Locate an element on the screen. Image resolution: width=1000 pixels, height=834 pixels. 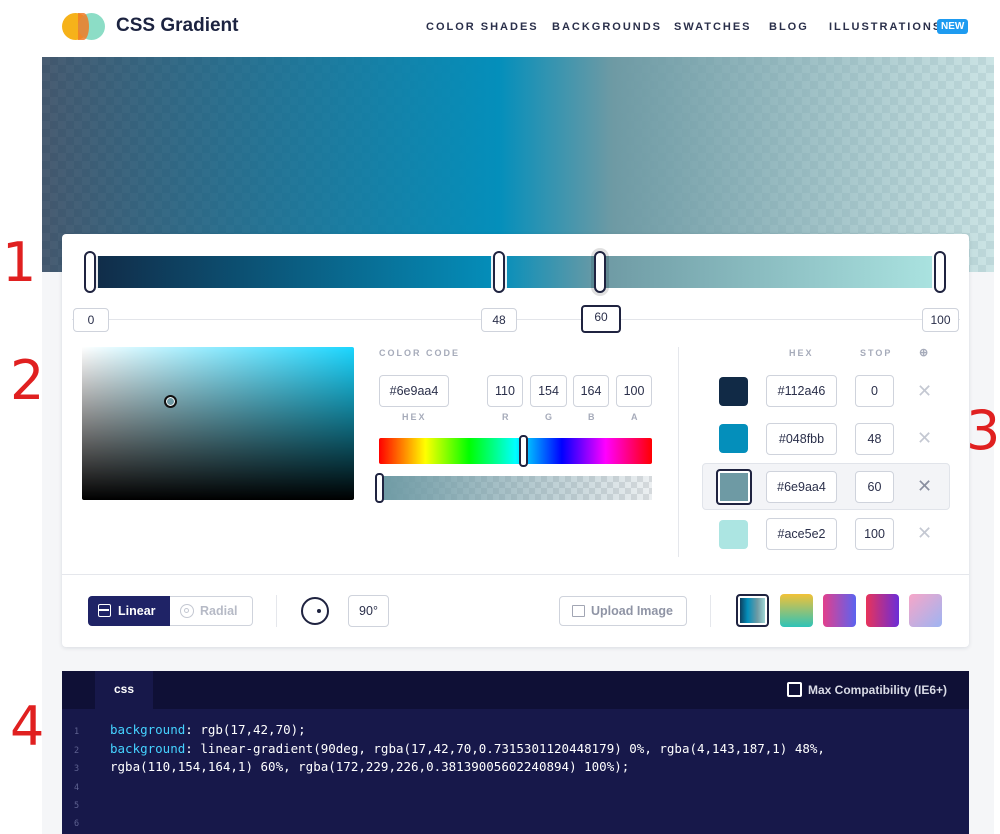
linear-label: Linear is located at coordinates (137, 611).